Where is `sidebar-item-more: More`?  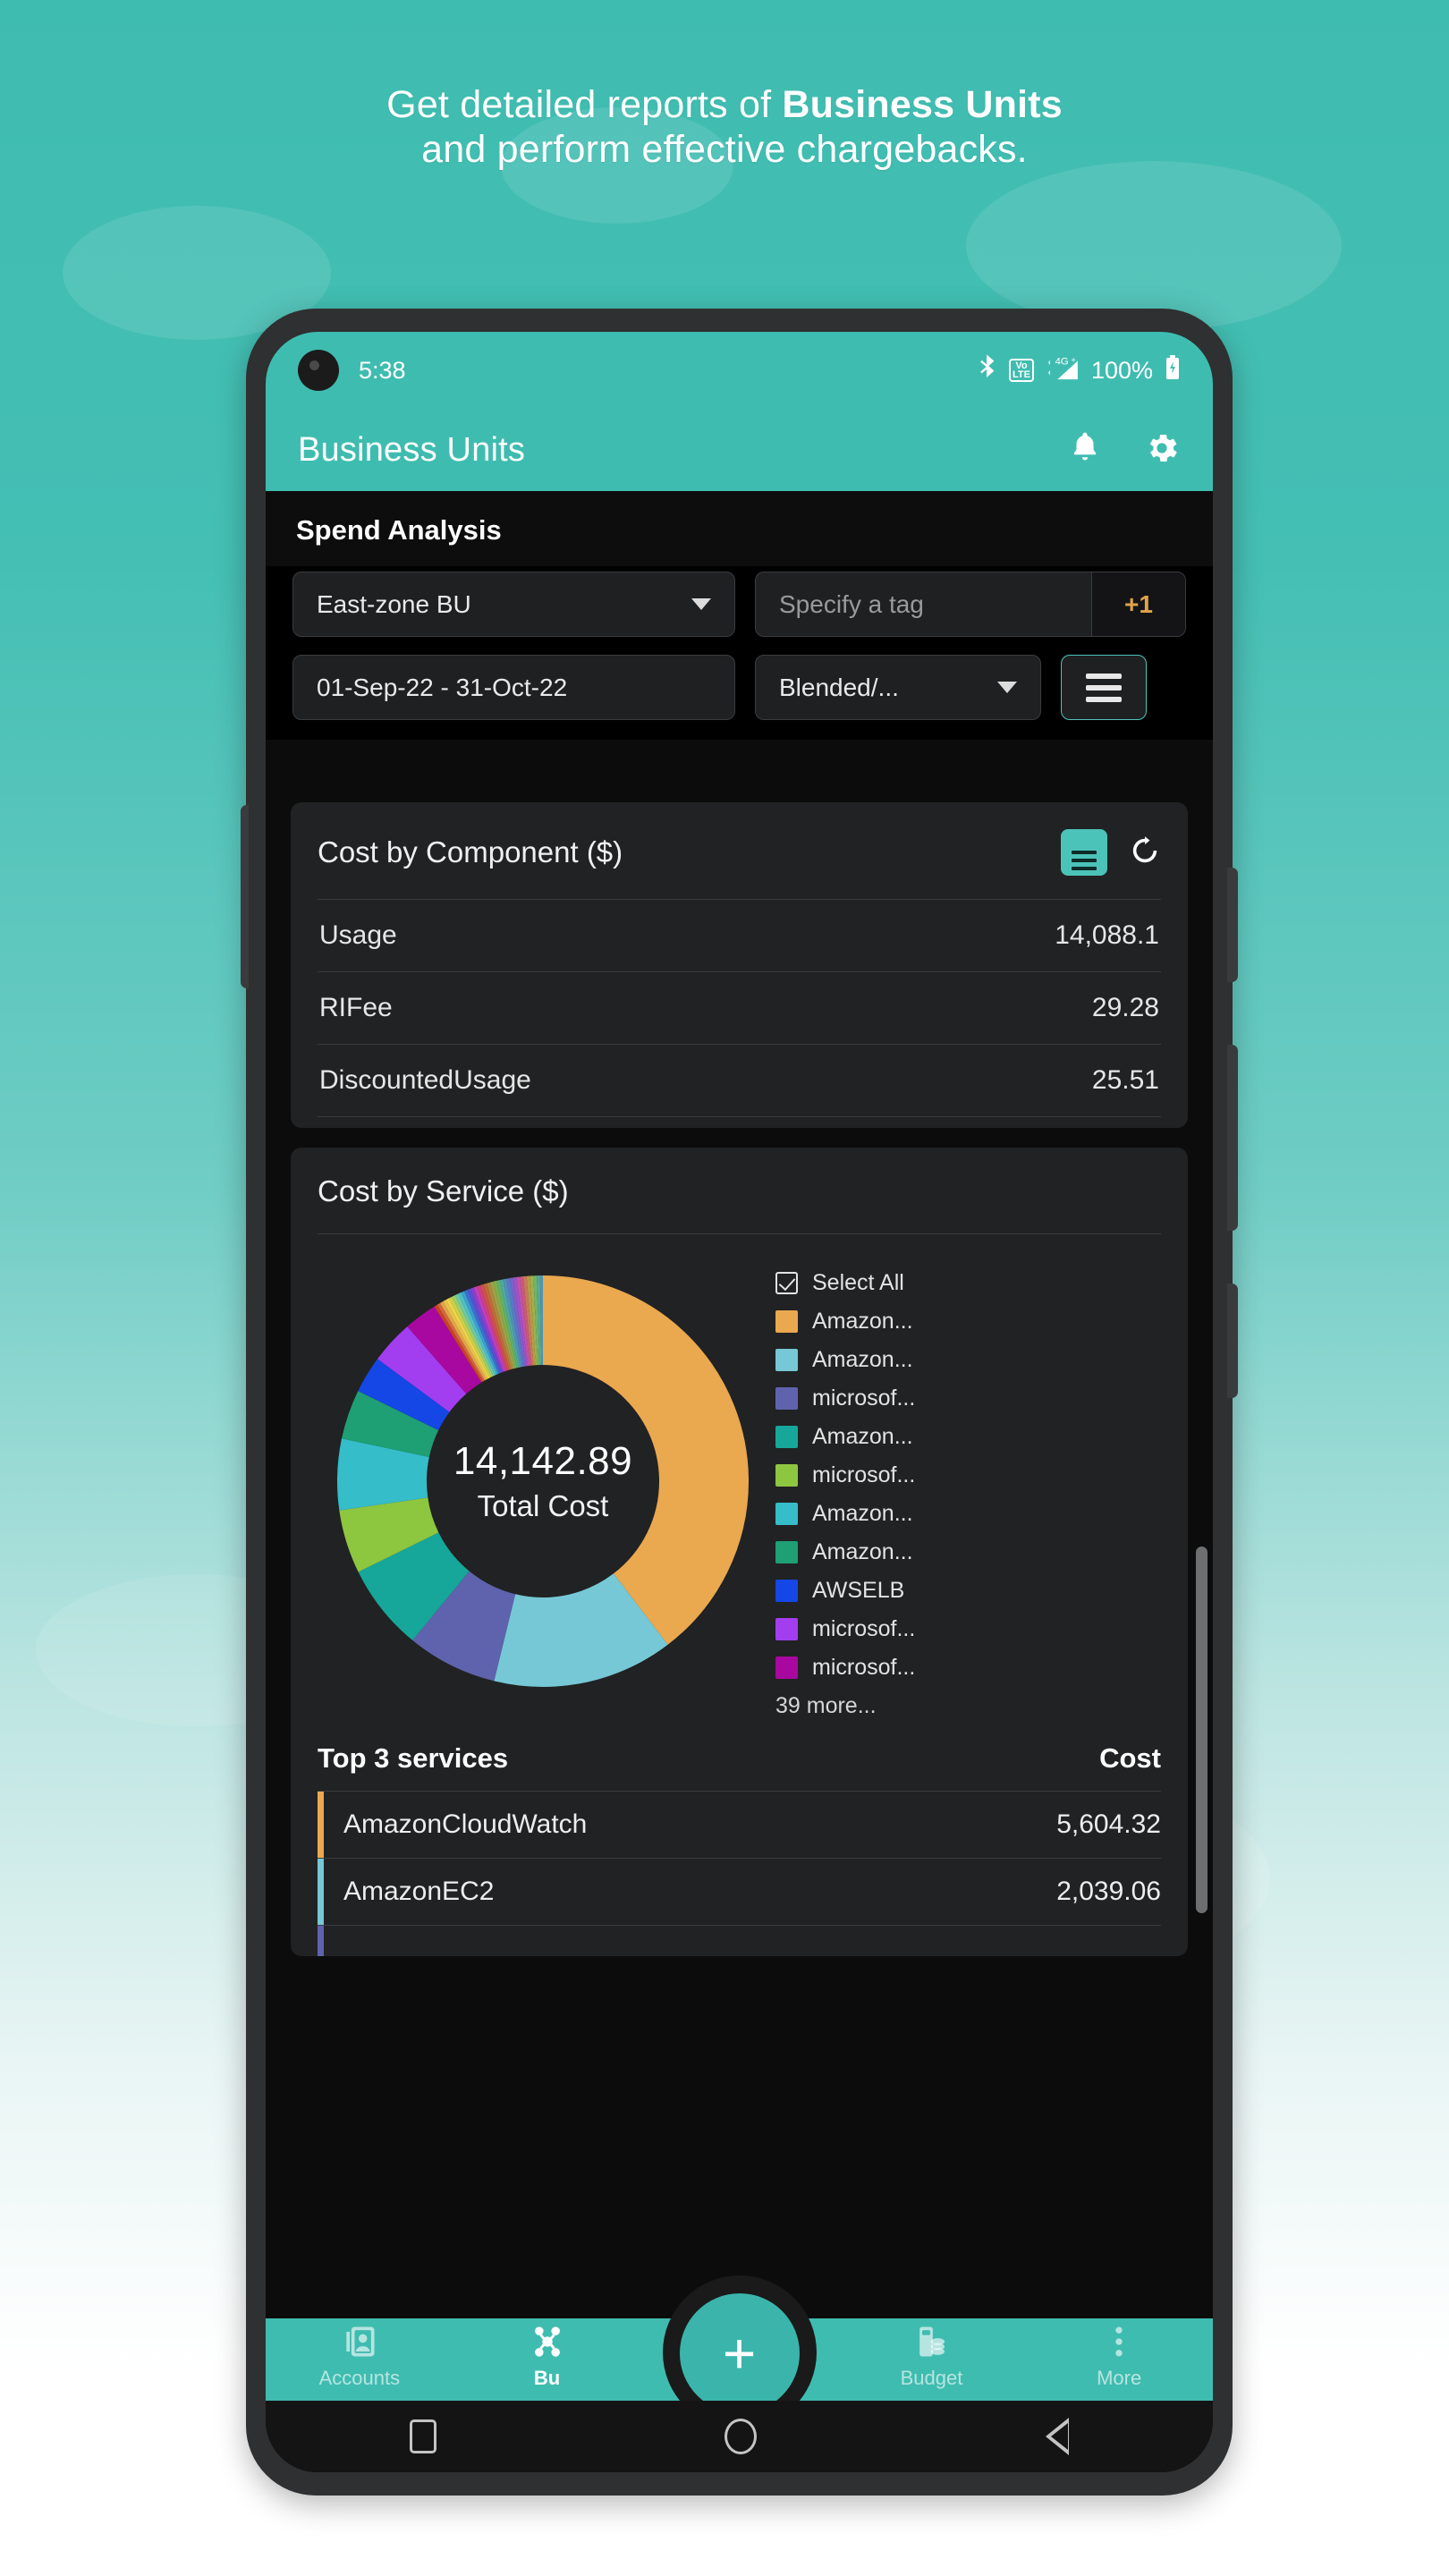
sidebar-item-more: More is located at coordinates (1119, 2354).